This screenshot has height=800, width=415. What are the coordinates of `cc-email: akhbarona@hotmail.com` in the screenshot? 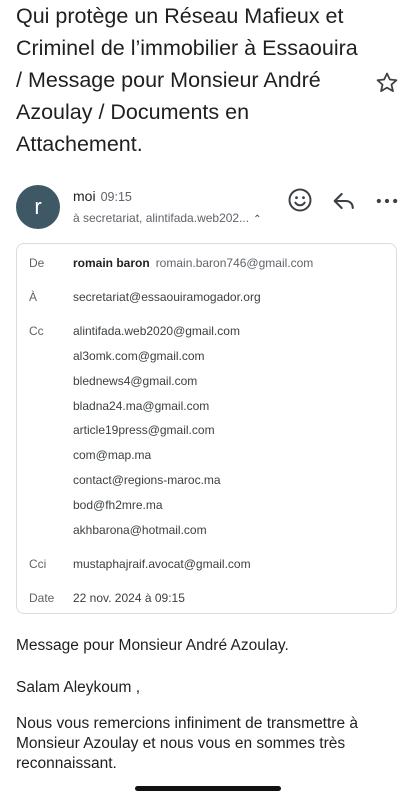 It's located at (140, 530).